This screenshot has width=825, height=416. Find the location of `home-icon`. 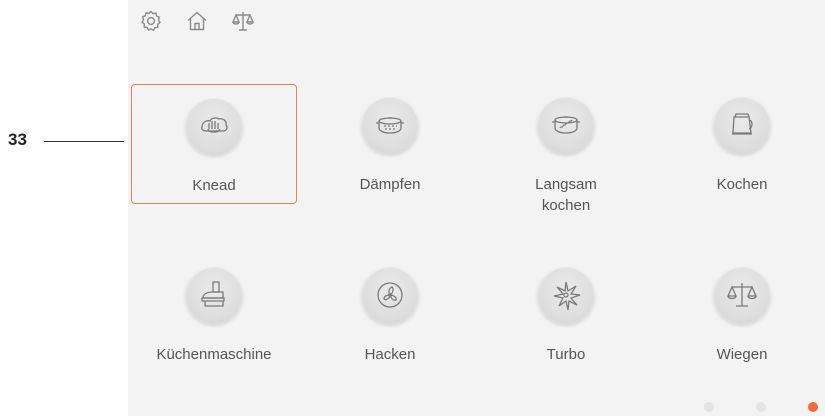

home-icon is located at coordinates (197, 21).